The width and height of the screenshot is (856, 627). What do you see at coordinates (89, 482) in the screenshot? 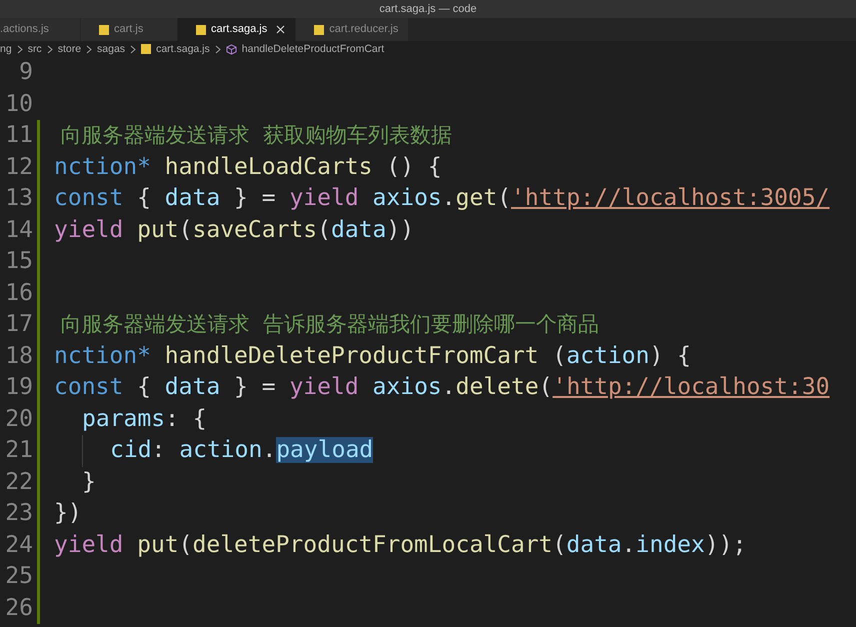
I see `code-line: }` at bounding box center [89, 482].